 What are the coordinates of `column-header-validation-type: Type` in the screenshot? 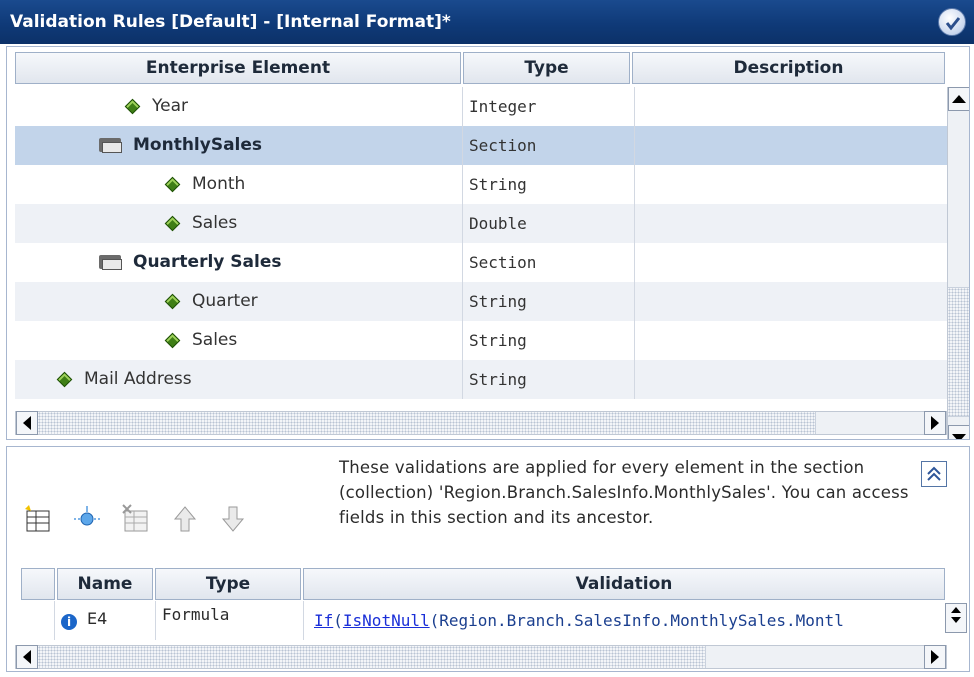 It's located at (228, 584).